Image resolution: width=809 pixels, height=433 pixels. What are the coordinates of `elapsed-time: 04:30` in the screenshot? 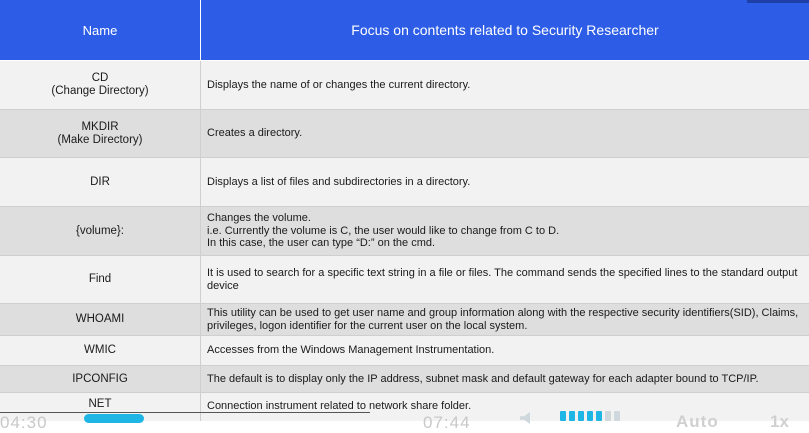 It's located at (24, 422).